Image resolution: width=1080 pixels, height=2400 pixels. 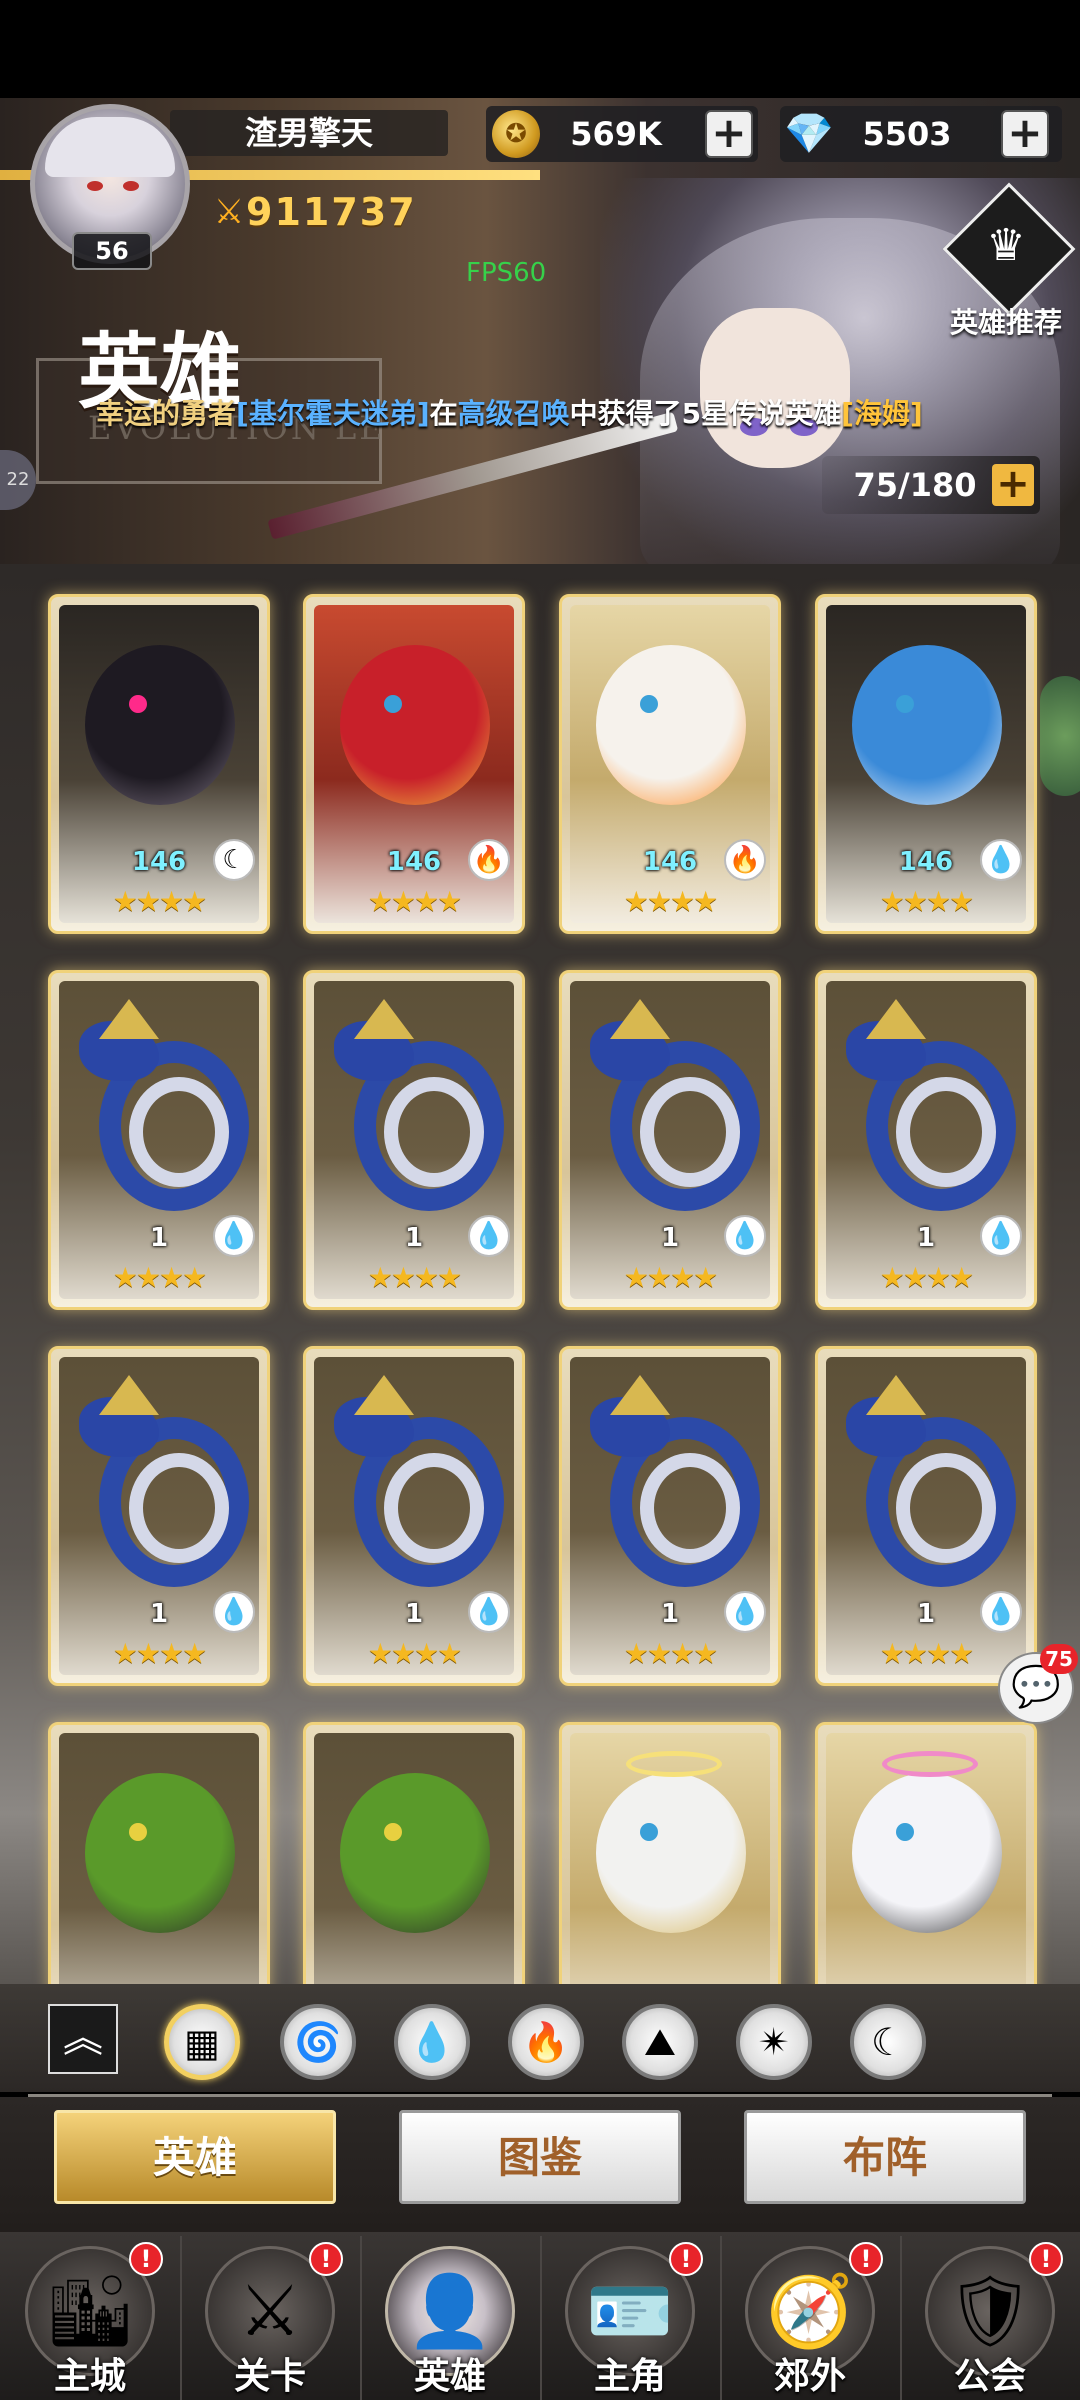 I want to click on nav-item: 🏙 主城!, so click(x=90, y=2318).